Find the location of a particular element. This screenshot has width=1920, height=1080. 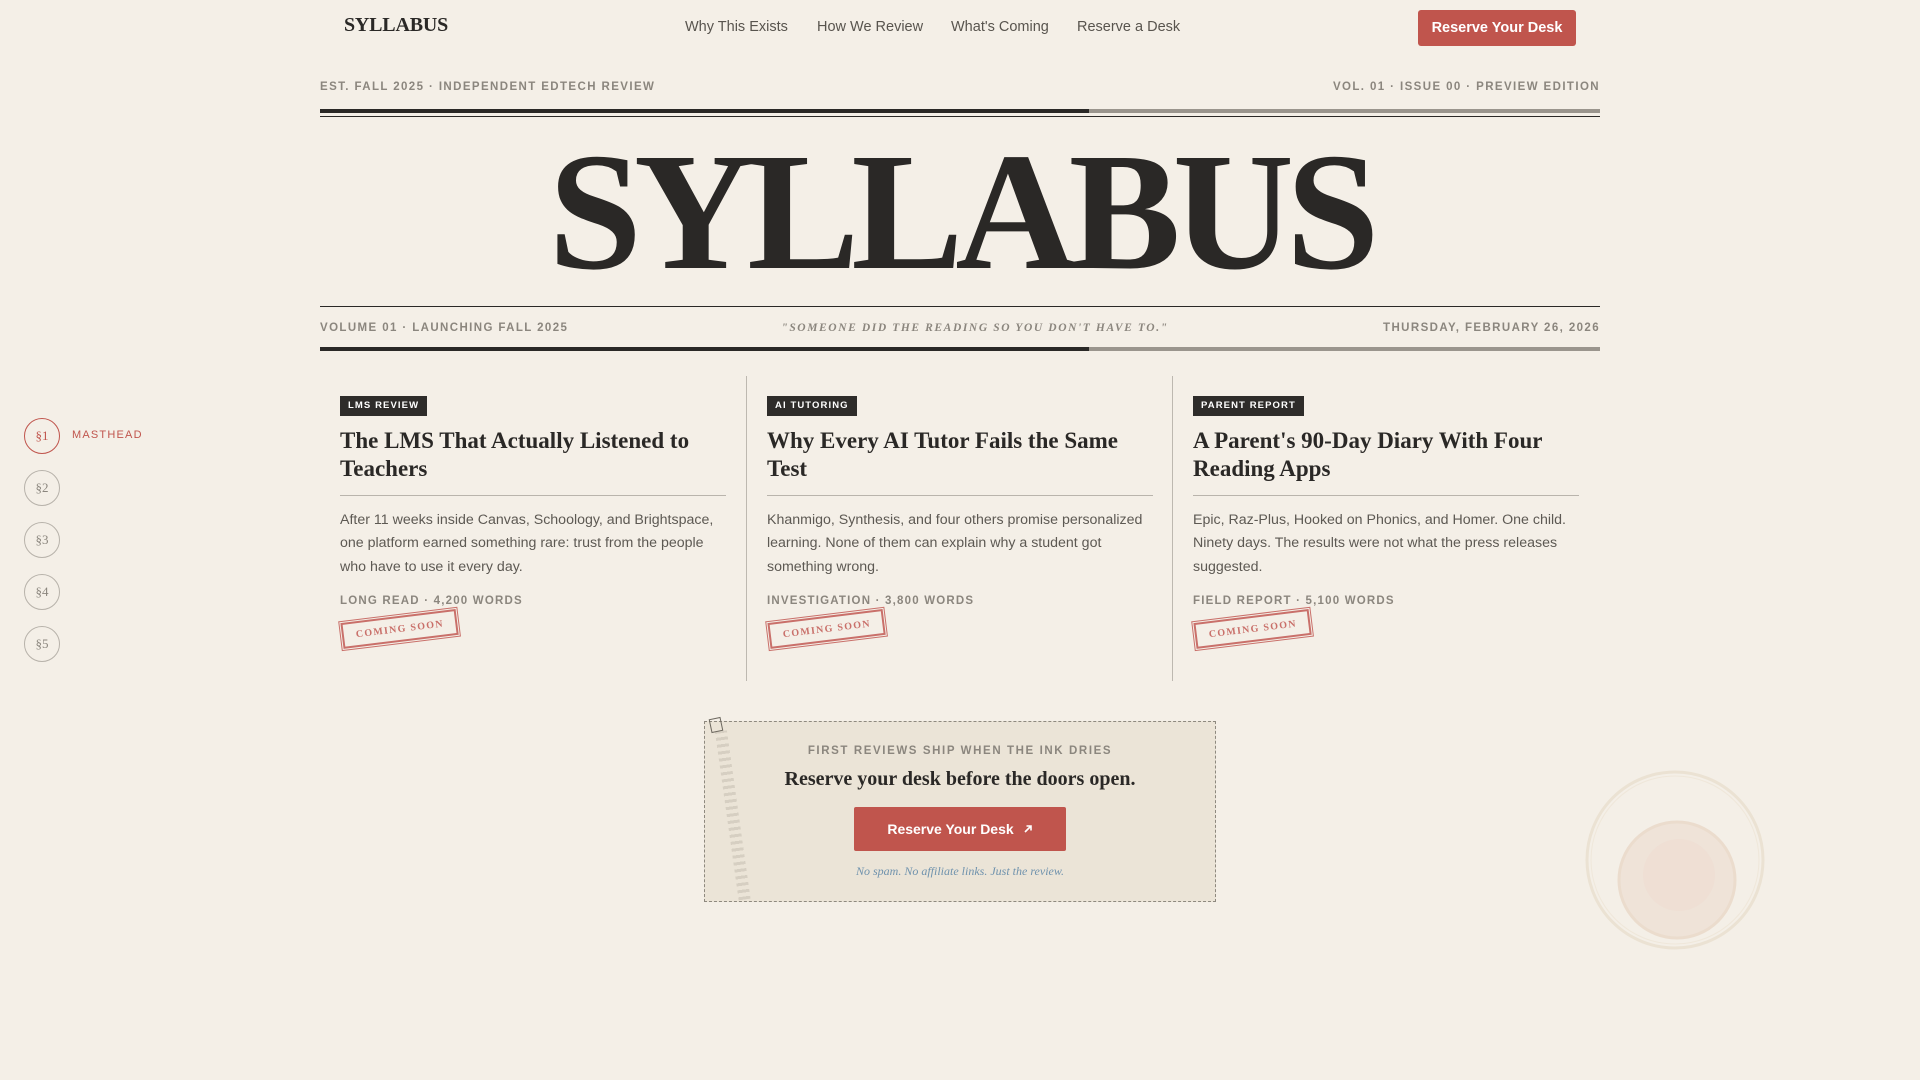

article-meta: LONG READ · 4,200 WORDS is located at coordinates (431, 601).